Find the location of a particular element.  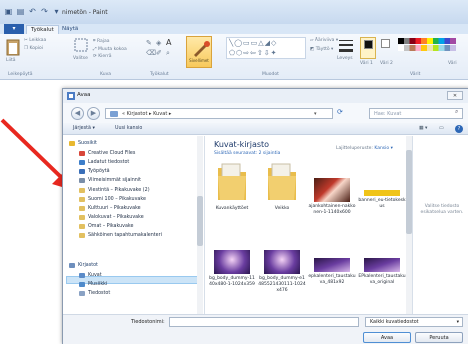

quick-access-toolbar: ▣ ▤ ↶ ↷ ▾ is located at coordinates (32, 11).